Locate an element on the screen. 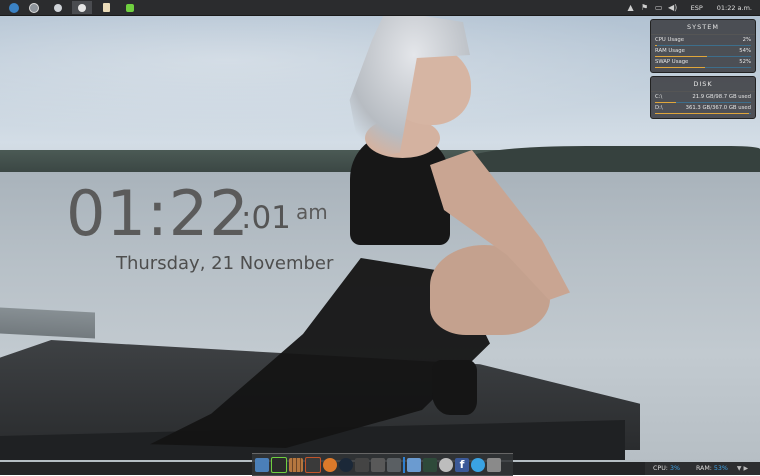 This screenshot has width=760, height=476. disk-c-value: 21.9 GB/98.7 GB used is located at coordinates (721, 97).